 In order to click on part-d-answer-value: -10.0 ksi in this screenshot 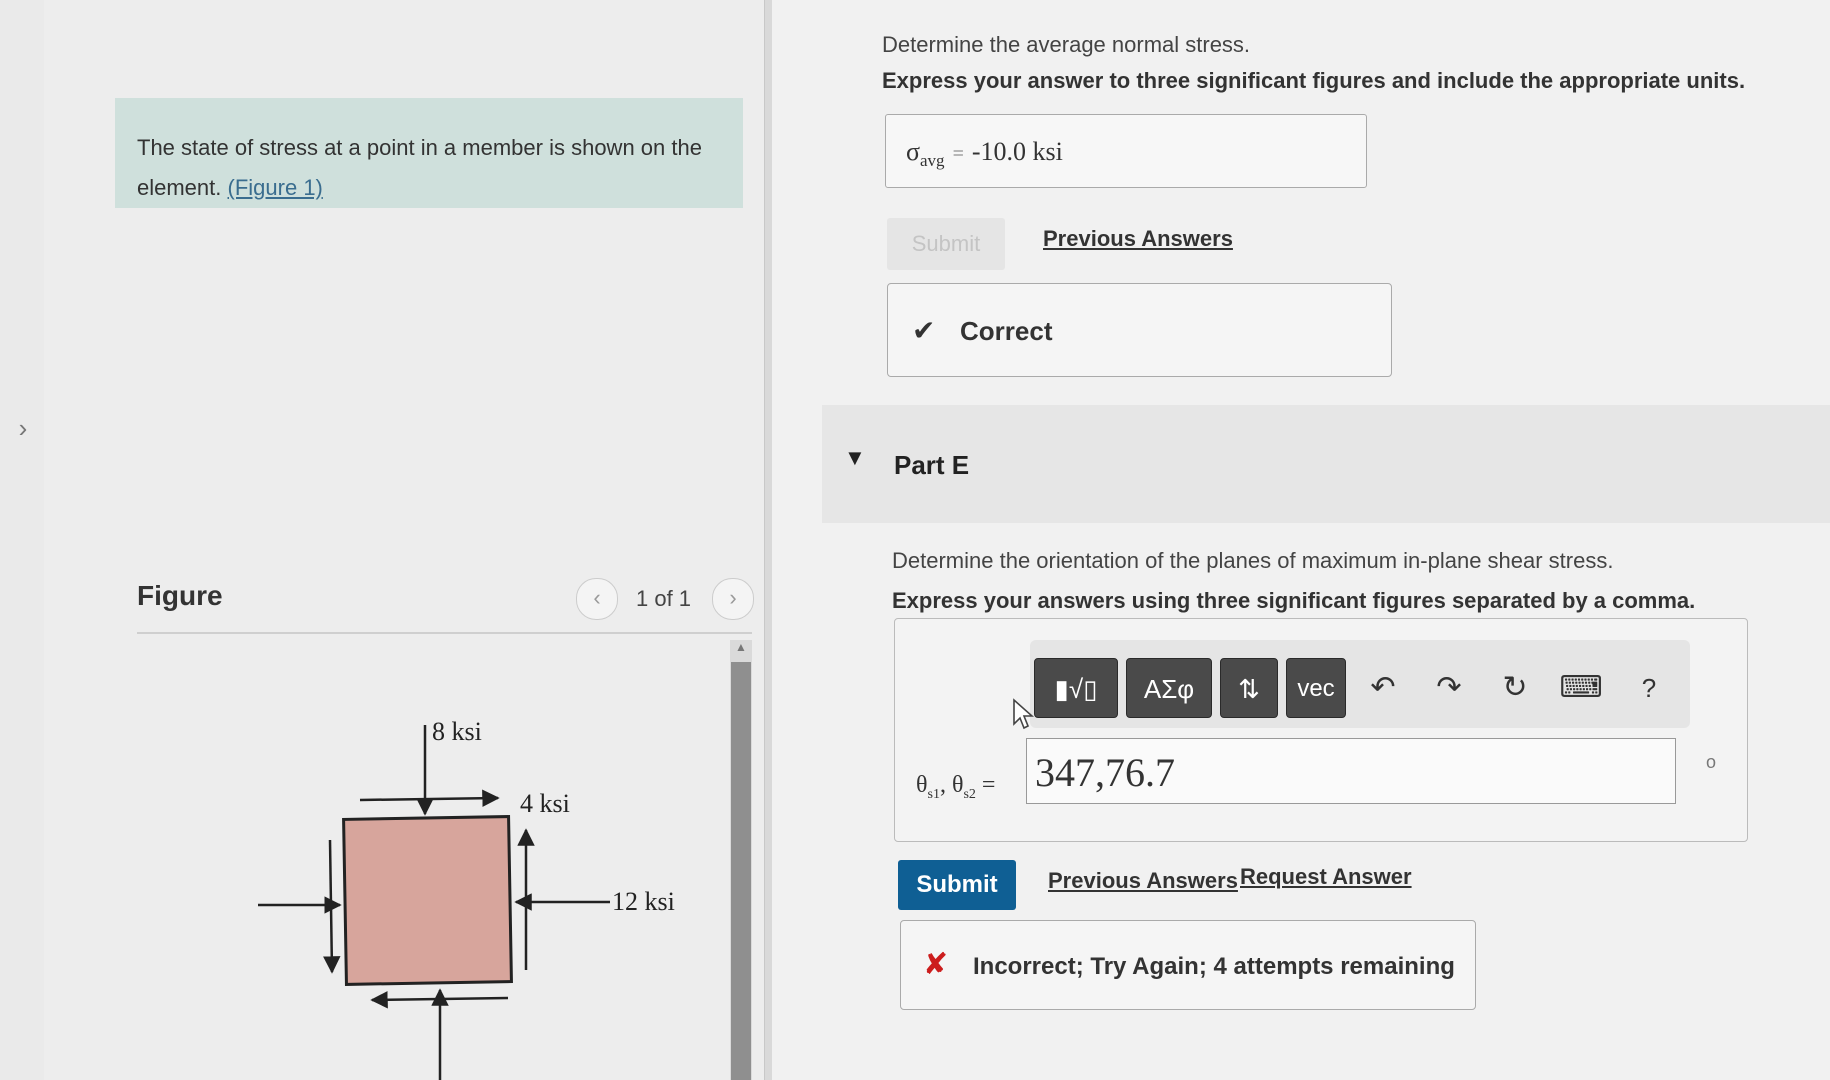, I will do `click(1017, 151)`.